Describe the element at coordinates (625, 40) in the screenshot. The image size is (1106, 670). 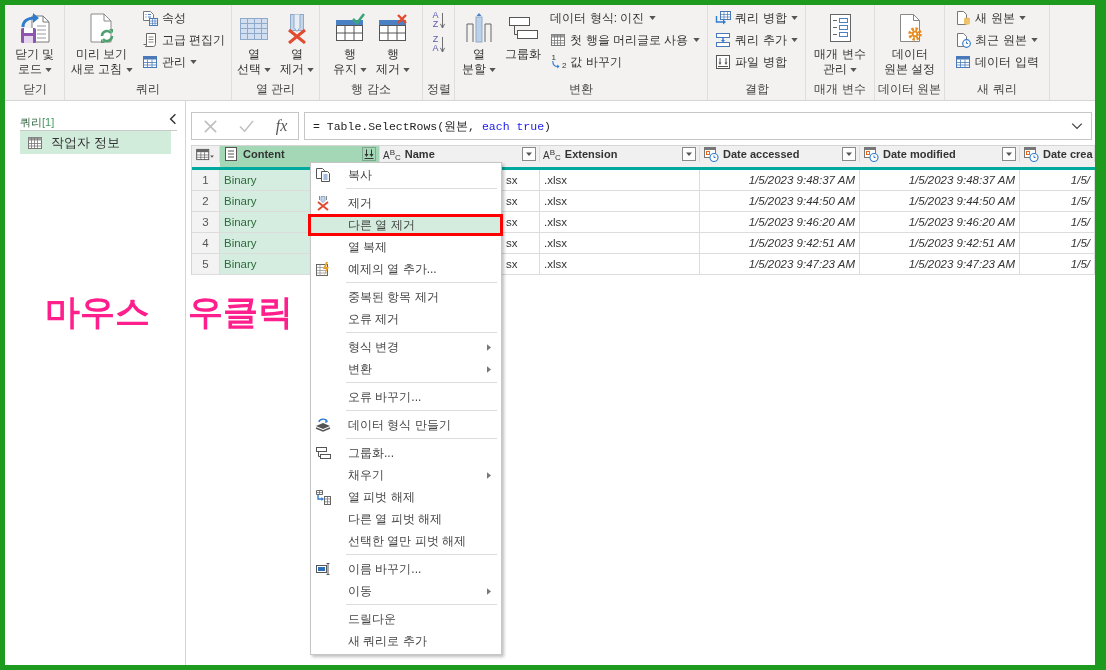
I see `first-row-header-button: 첫 행을 머리글로 사용` at that location.